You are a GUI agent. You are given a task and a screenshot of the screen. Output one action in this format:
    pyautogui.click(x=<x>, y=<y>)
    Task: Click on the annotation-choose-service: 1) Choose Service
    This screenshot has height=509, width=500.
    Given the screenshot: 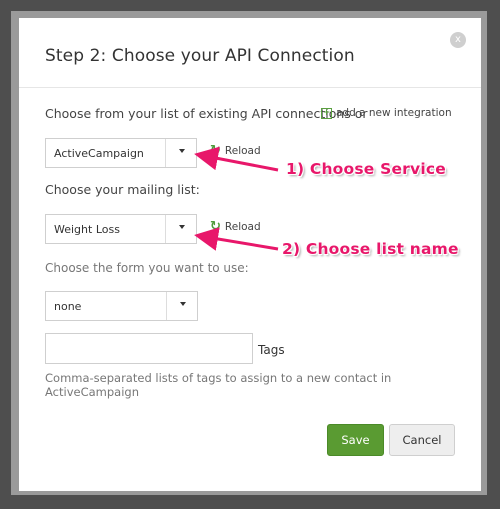 What is the action you would take?
    pyautogui.click(x=366, y=169)
    